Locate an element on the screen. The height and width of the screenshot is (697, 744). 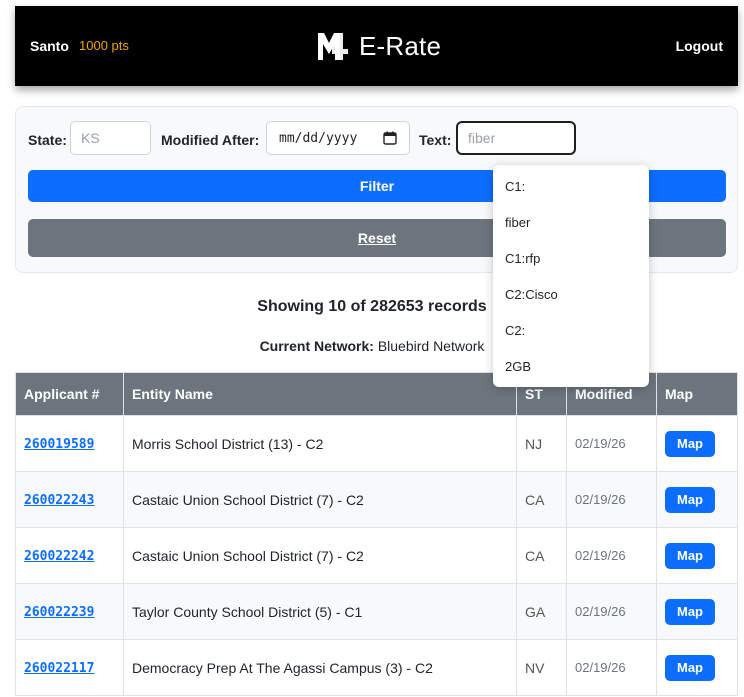
modified-after-date-input: mm/dd/yyyy is located at coordinates (338, 138).